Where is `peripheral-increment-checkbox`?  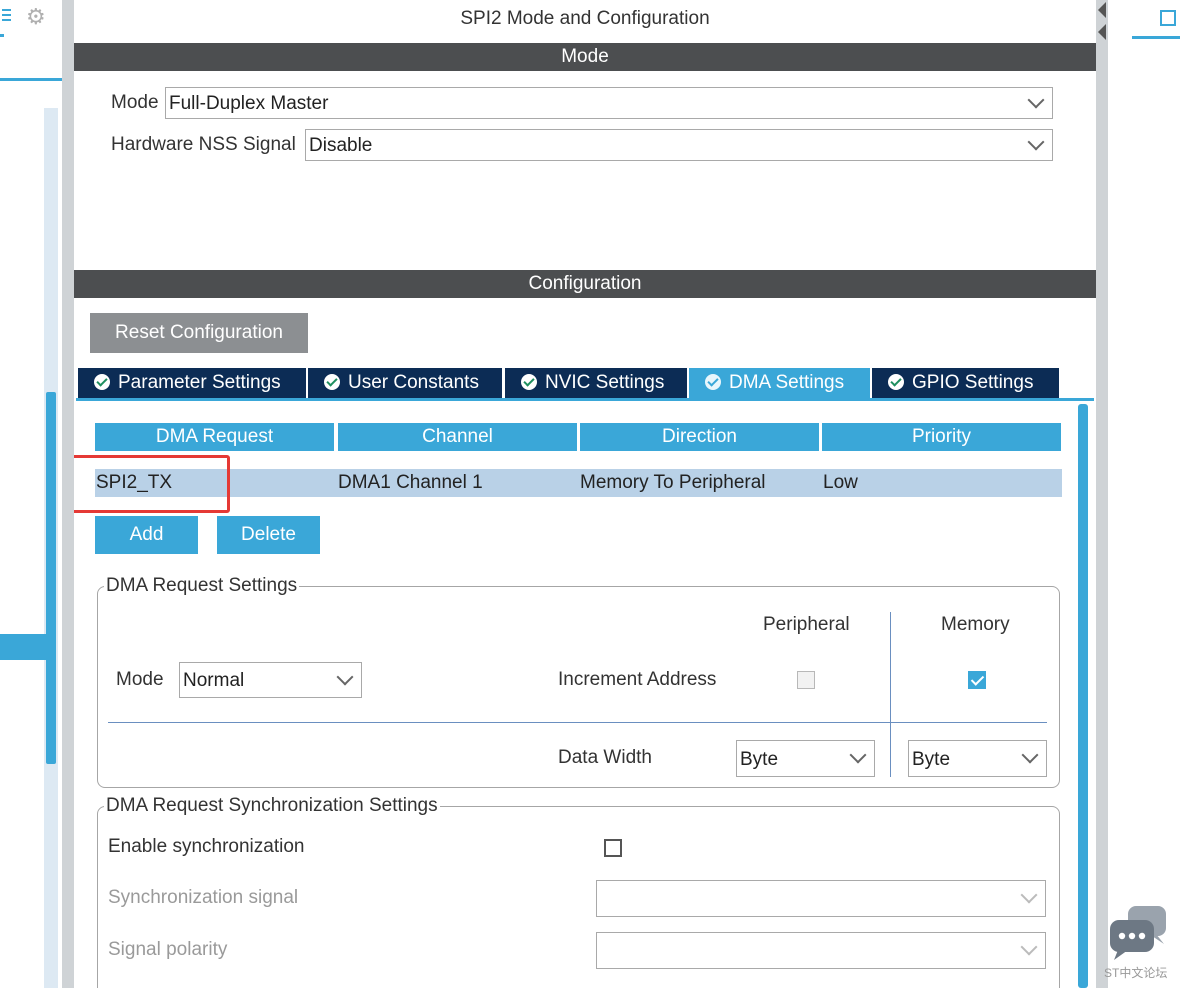 peripheral-increment-checkbox is located at coordinates (806, 680).